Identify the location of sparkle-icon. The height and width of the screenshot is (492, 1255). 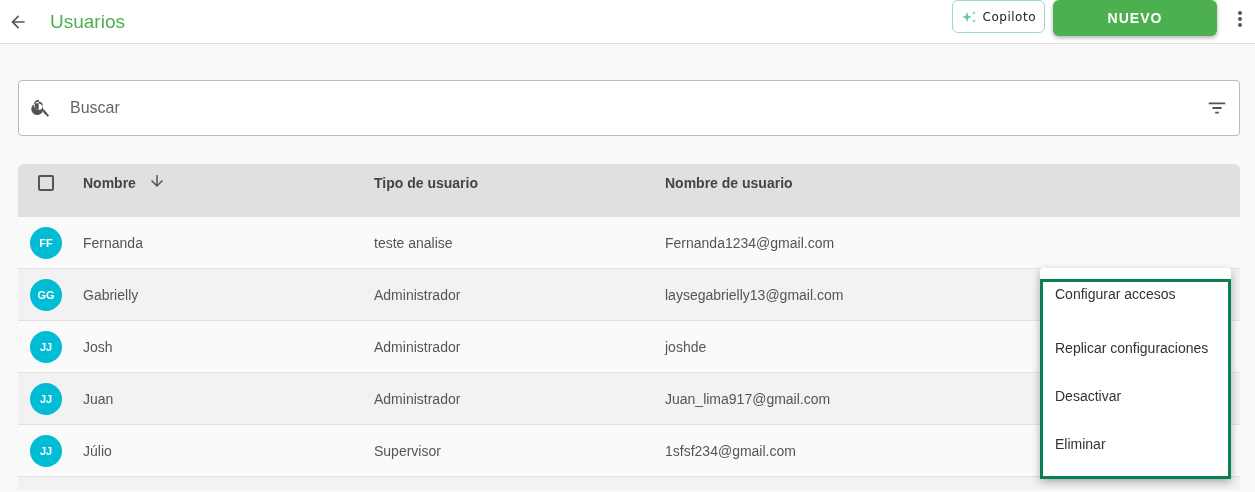
(968, 16).